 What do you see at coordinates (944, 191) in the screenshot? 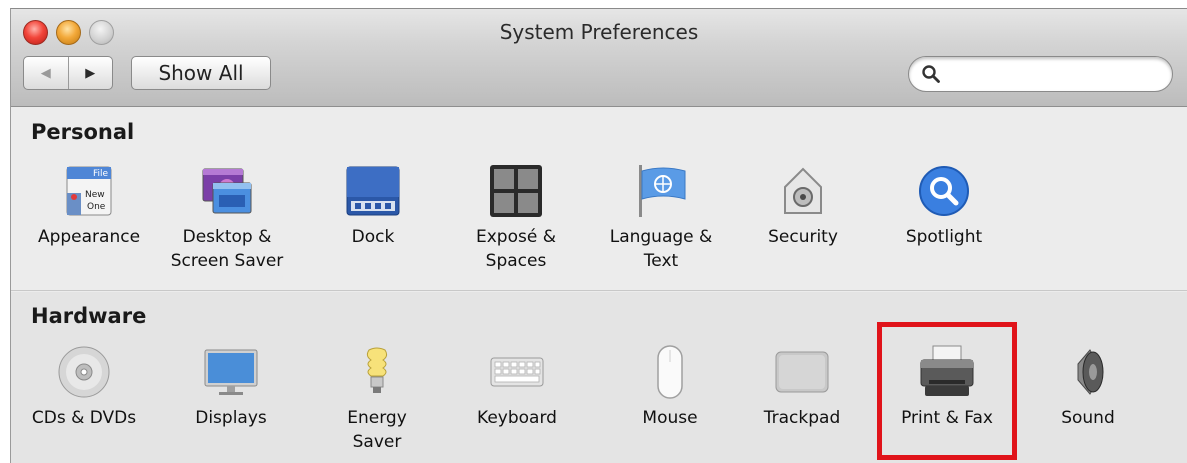
I see `spotlight-icon` at bounding box center [944, 191].